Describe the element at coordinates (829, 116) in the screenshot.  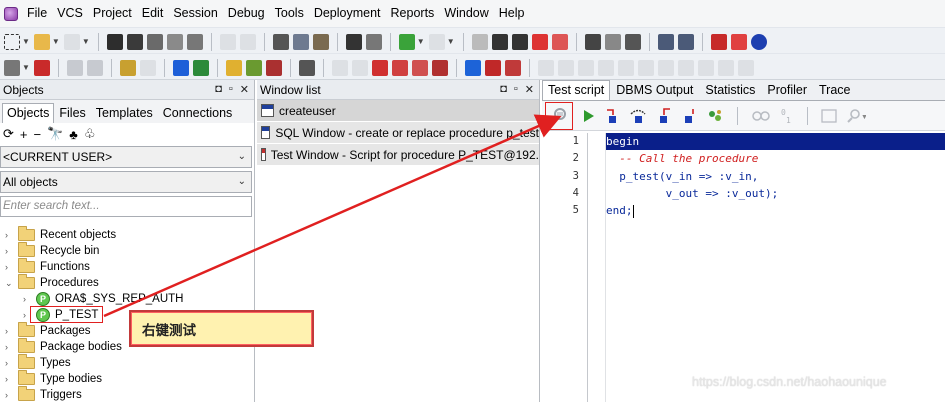
I see `image-icon` at that location.